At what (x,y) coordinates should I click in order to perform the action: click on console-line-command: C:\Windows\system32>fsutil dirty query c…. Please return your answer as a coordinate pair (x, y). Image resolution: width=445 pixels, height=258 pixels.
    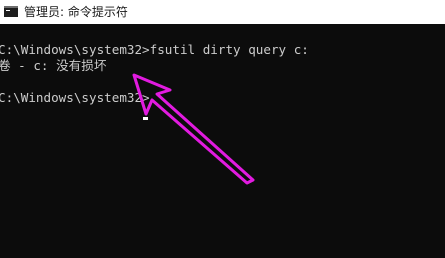
    Looking at the image, I should click on (154, 49).